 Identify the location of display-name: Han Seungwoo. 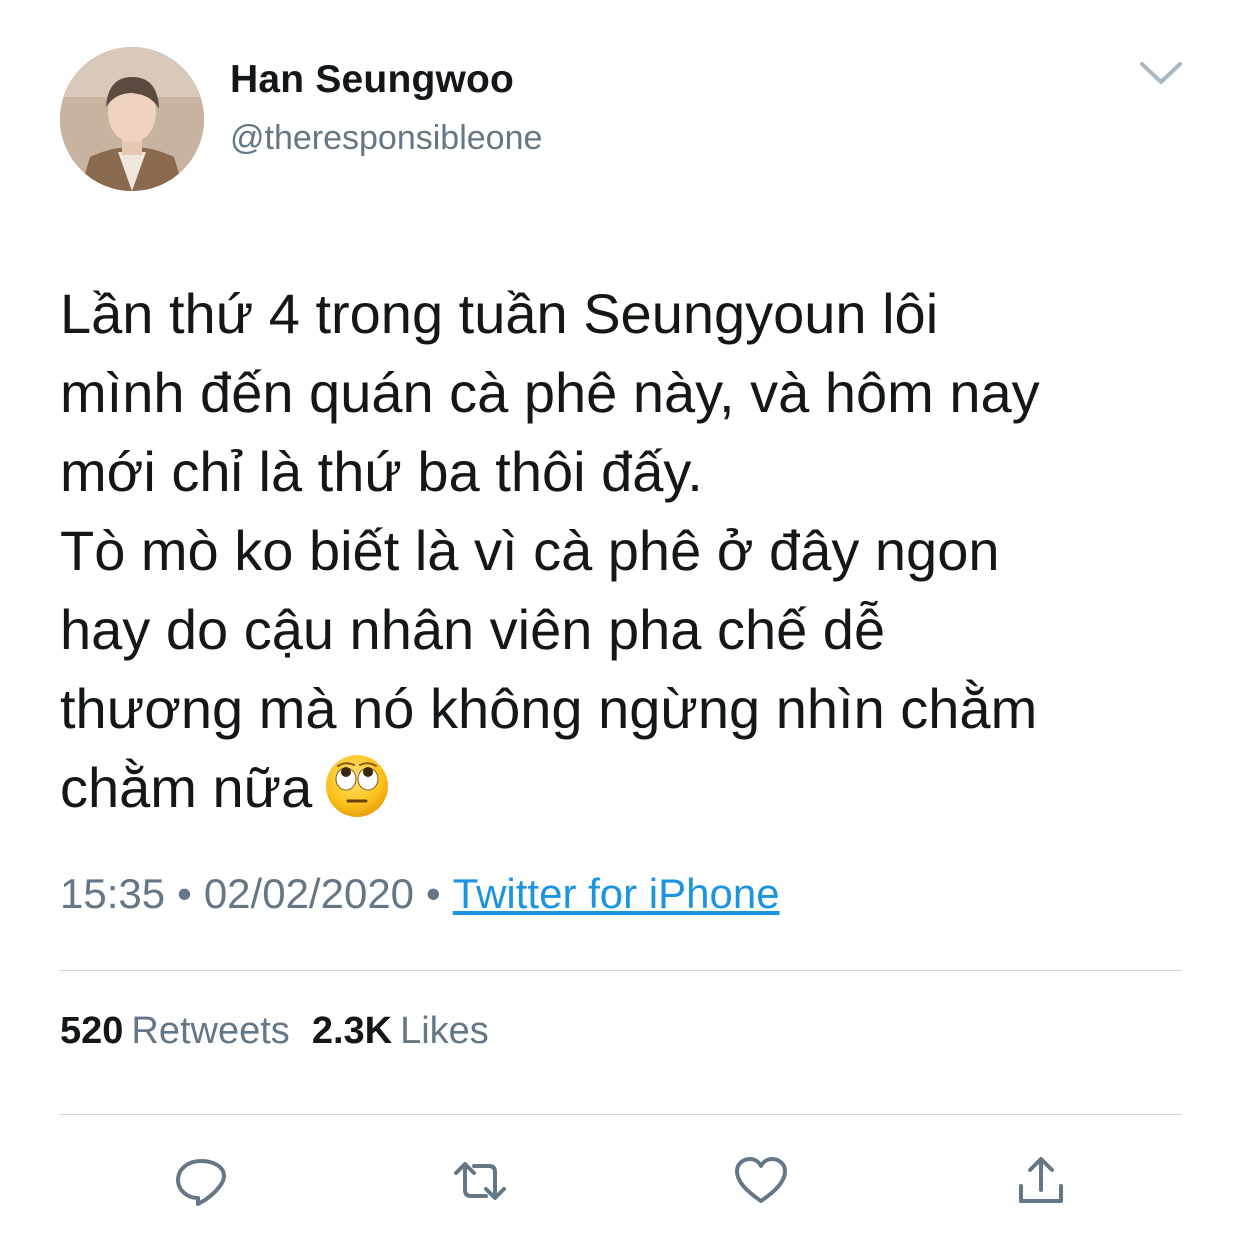
(372, 80).